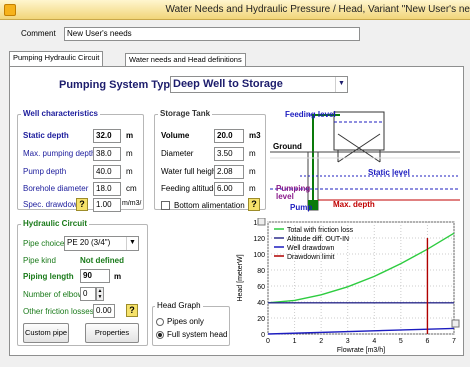 The height and width of the screenshot is (367, 470). What do you see at coordinates (179, 305) in the screenshot?
I see `head-graph-title: Head Graph` at bounding box center [179, 305].